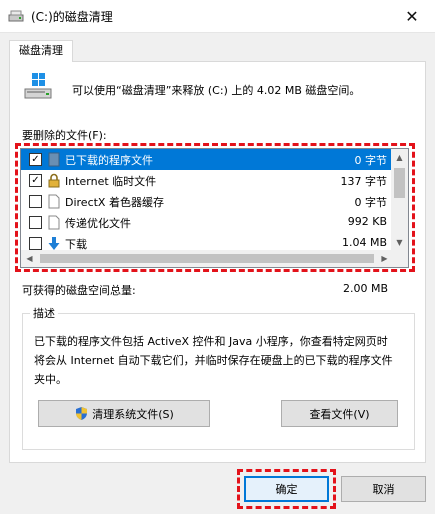 The height and width of the screenshot is (514, 435). I want to click on view-files-button: 查看文件(V), so click(339, 413).